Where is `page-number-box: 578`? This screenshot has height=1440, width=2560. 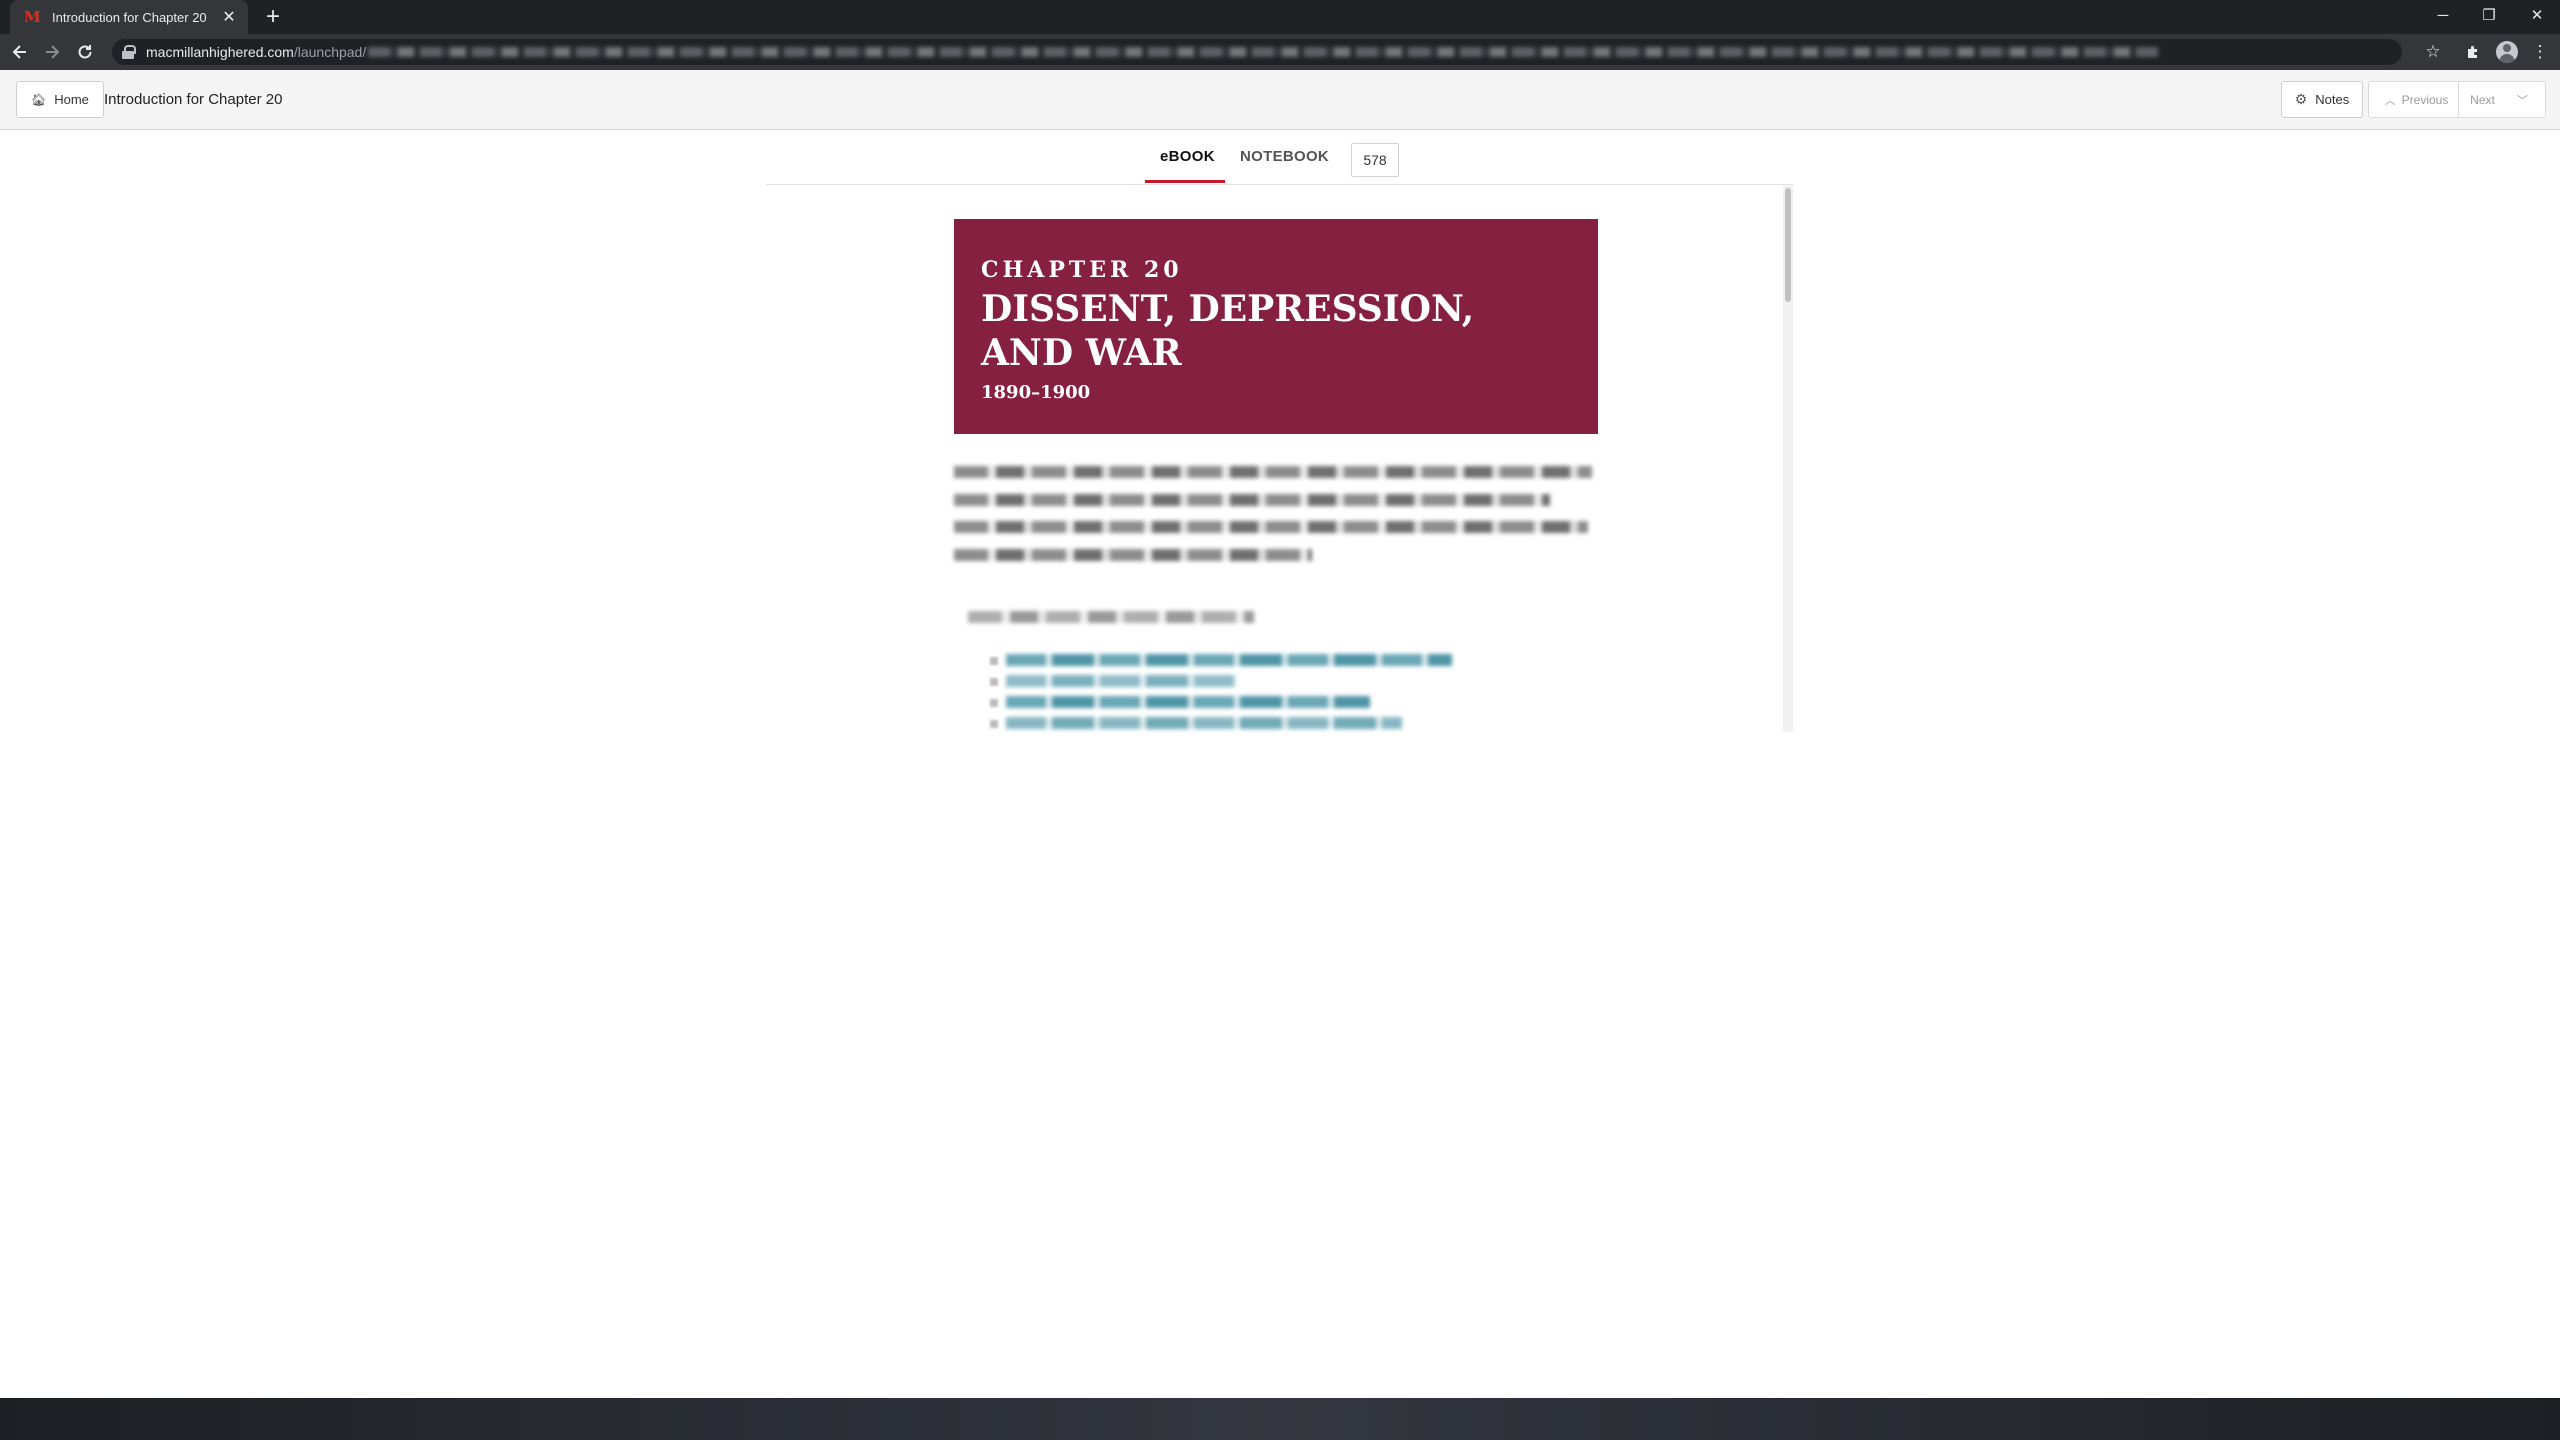 page-number-box: 578 is located at coordinates (1375, 160).